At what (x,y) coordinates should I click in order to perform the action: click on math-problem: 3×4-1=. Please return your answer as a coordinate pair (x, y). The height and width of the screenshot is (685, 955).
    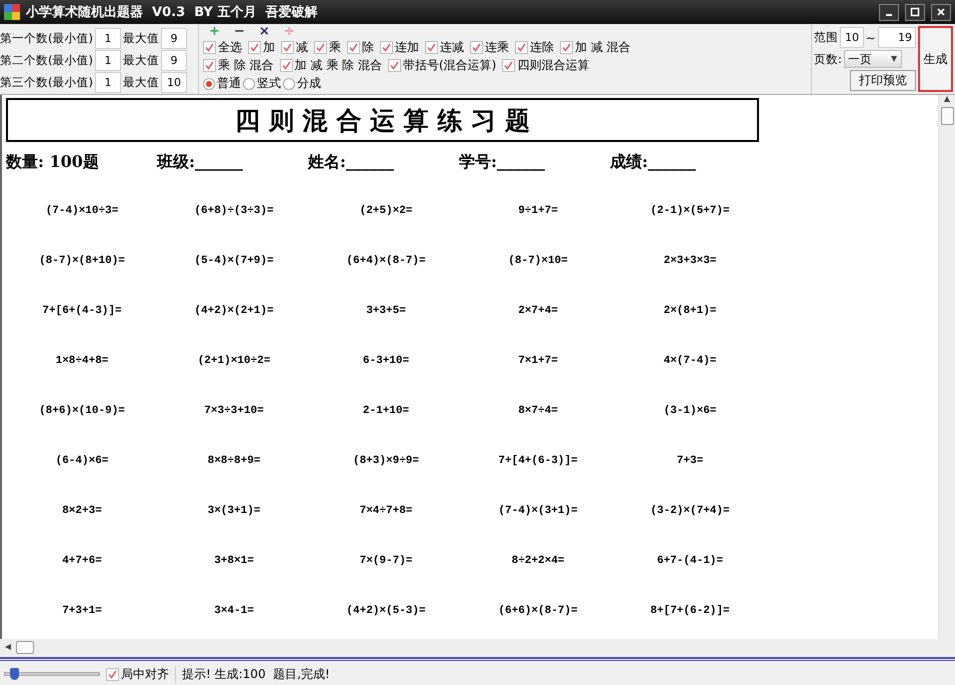
    Looking at the image, I should click on (234, 611).